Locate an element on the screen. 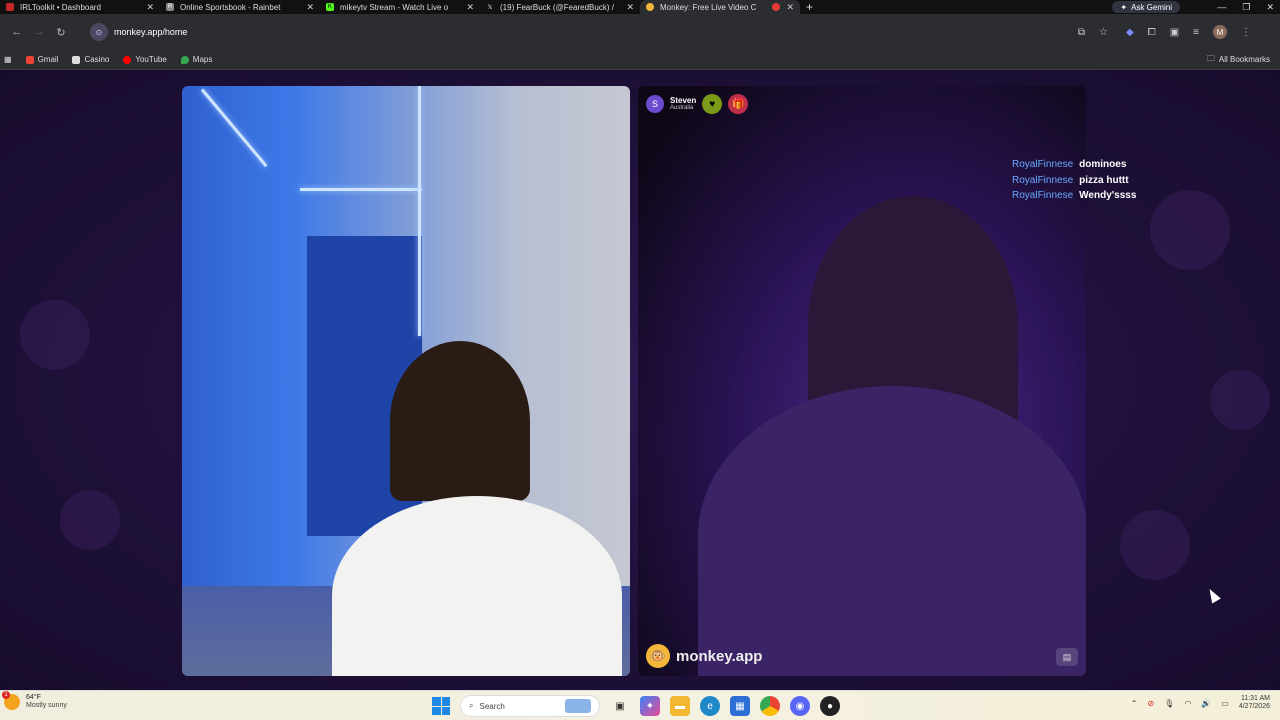 This screenshot has width=1280, height=720. side-panel-icon: ▣ is located at coordinates (1174, 32).